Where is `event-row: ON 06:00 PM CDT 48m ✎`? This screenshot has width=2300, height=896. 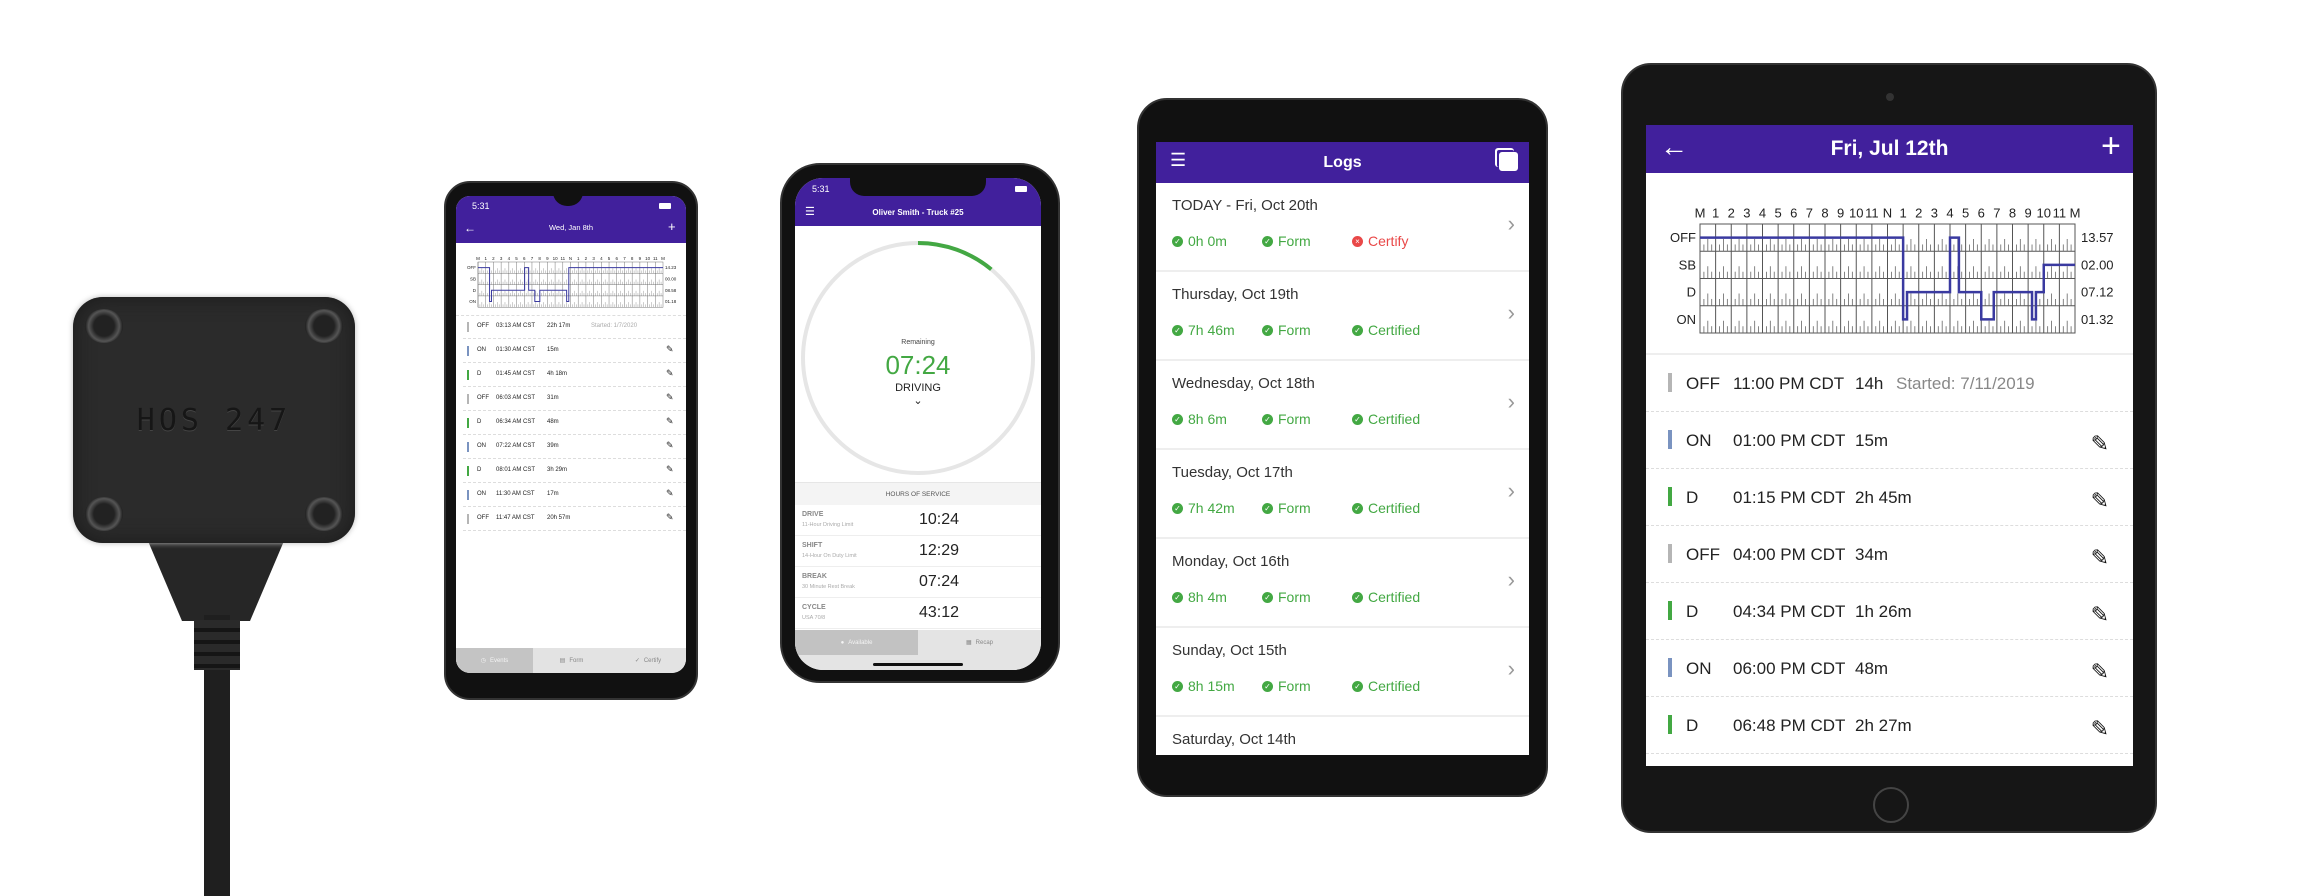 event-row: ON 06:00 PM CDT 48m ✎ is located at coordinates (1889, 668).